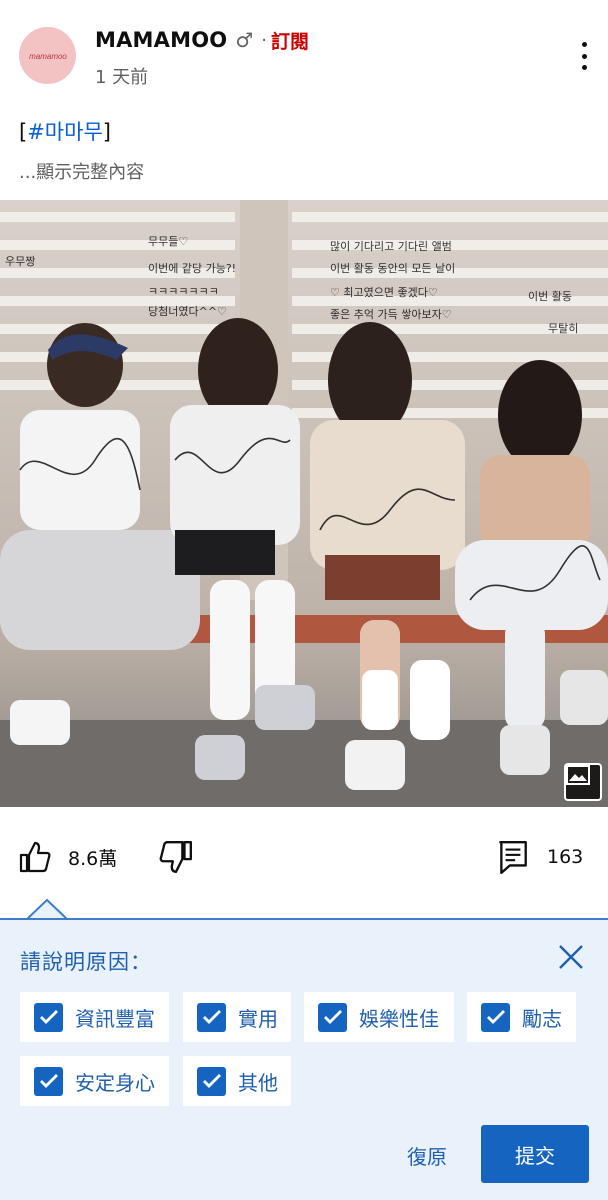 The image size is (608, 1200). What do you see at coordinates (399, 1018) in the screenshot?
I see `chip-label: 娛樂性佳` at bounding box center [399, 1018].